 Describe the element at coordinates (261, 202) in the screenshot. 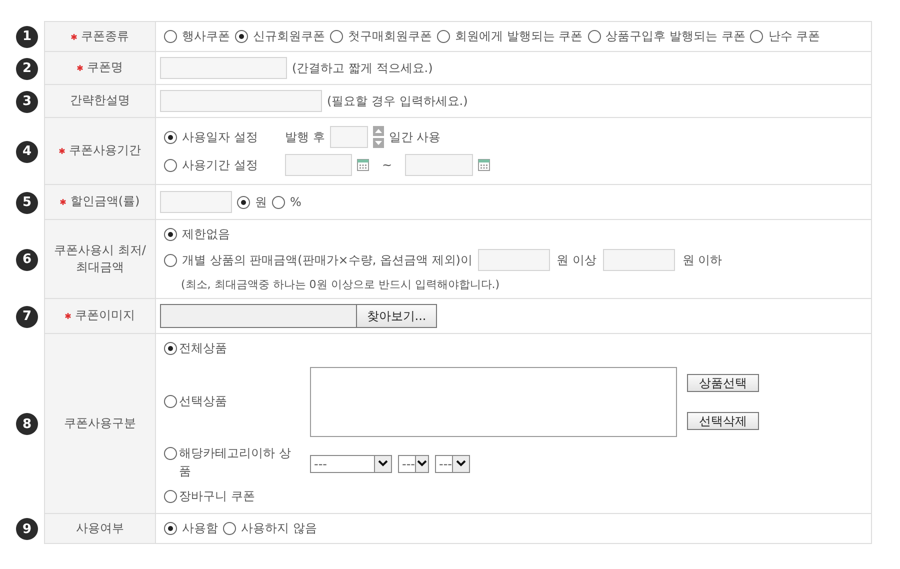

I see `radio-label: 원` at that location.